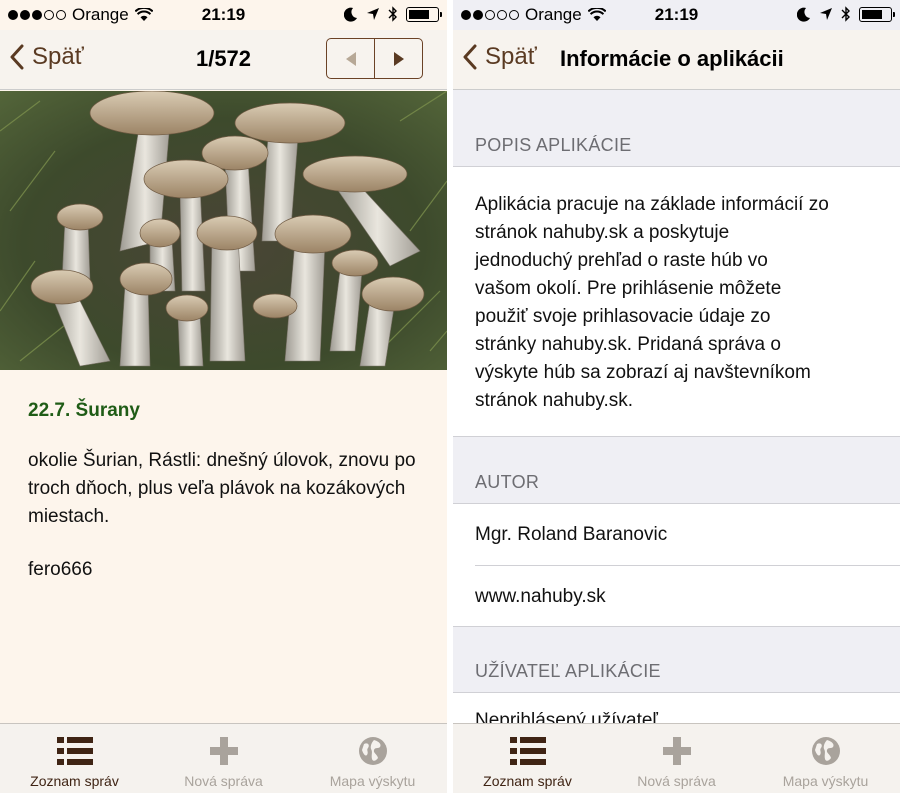 This screenshot has height=793, width=900. Describe the element at coordinates (687, 597) in the screenshot. I see `author-website-link: www.nahuby.sk` at that location.